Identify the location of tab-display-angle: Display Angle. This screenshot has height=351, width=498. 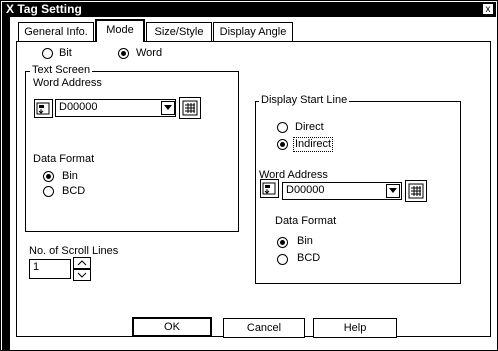
(253, 31).